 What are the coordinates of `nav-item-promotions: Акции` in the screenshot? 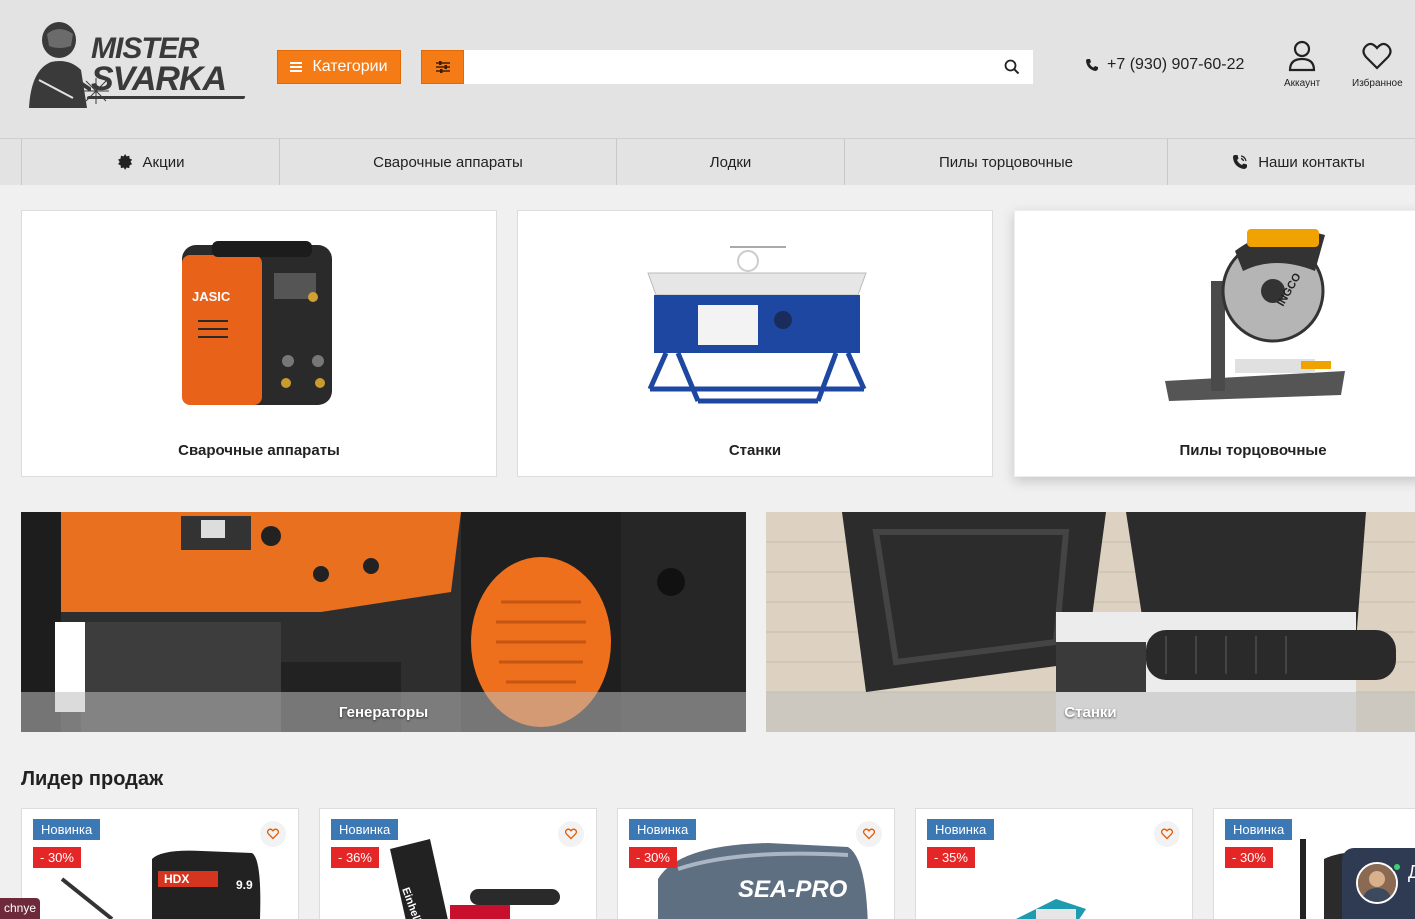 It's located at (150, 162).